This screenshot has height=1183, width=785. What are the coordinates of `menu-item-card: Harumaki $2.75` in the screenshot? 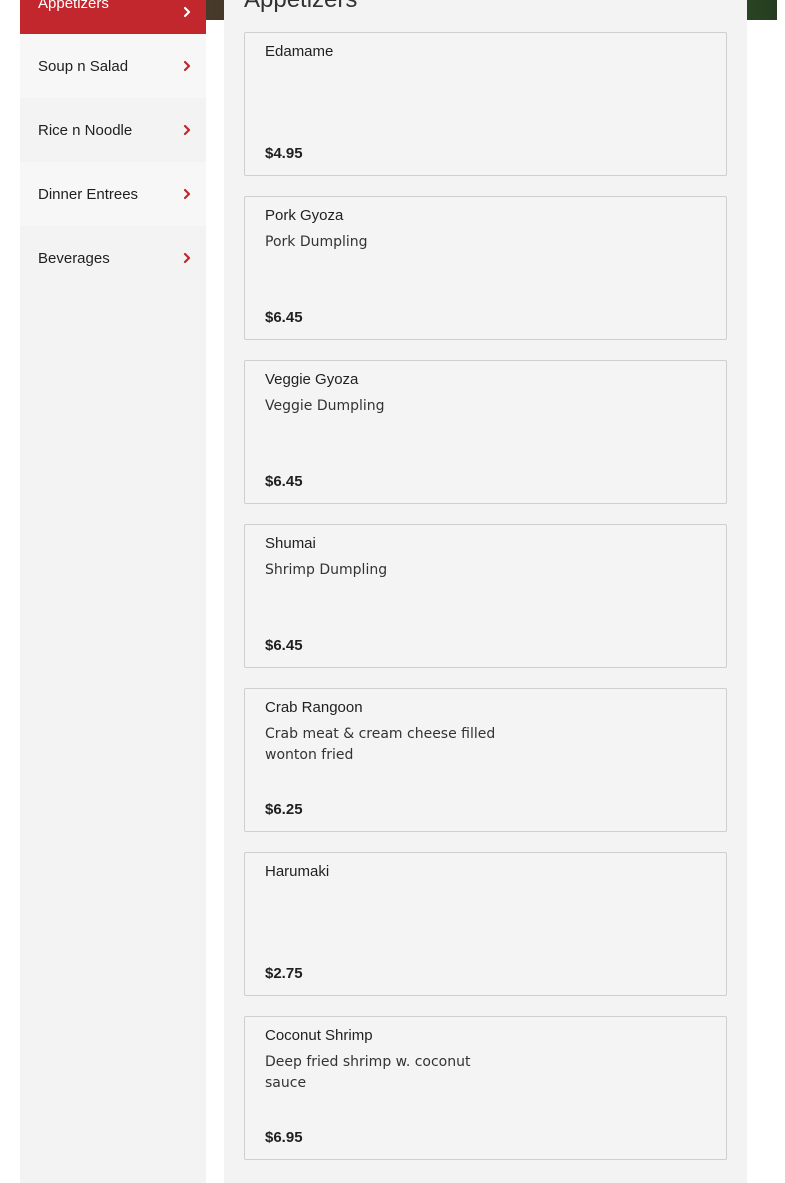 It's located at (485, 924).